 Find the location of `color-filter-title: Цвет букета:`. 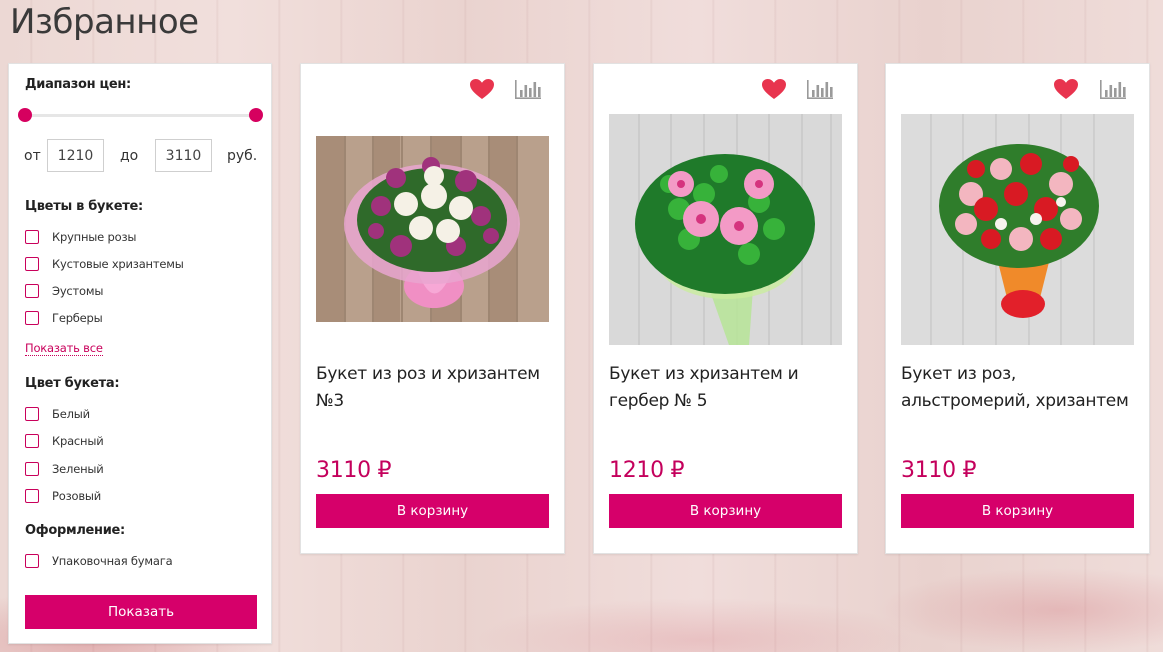

color-filter-title: Цвет букета: is located at coordinates (72, 383).